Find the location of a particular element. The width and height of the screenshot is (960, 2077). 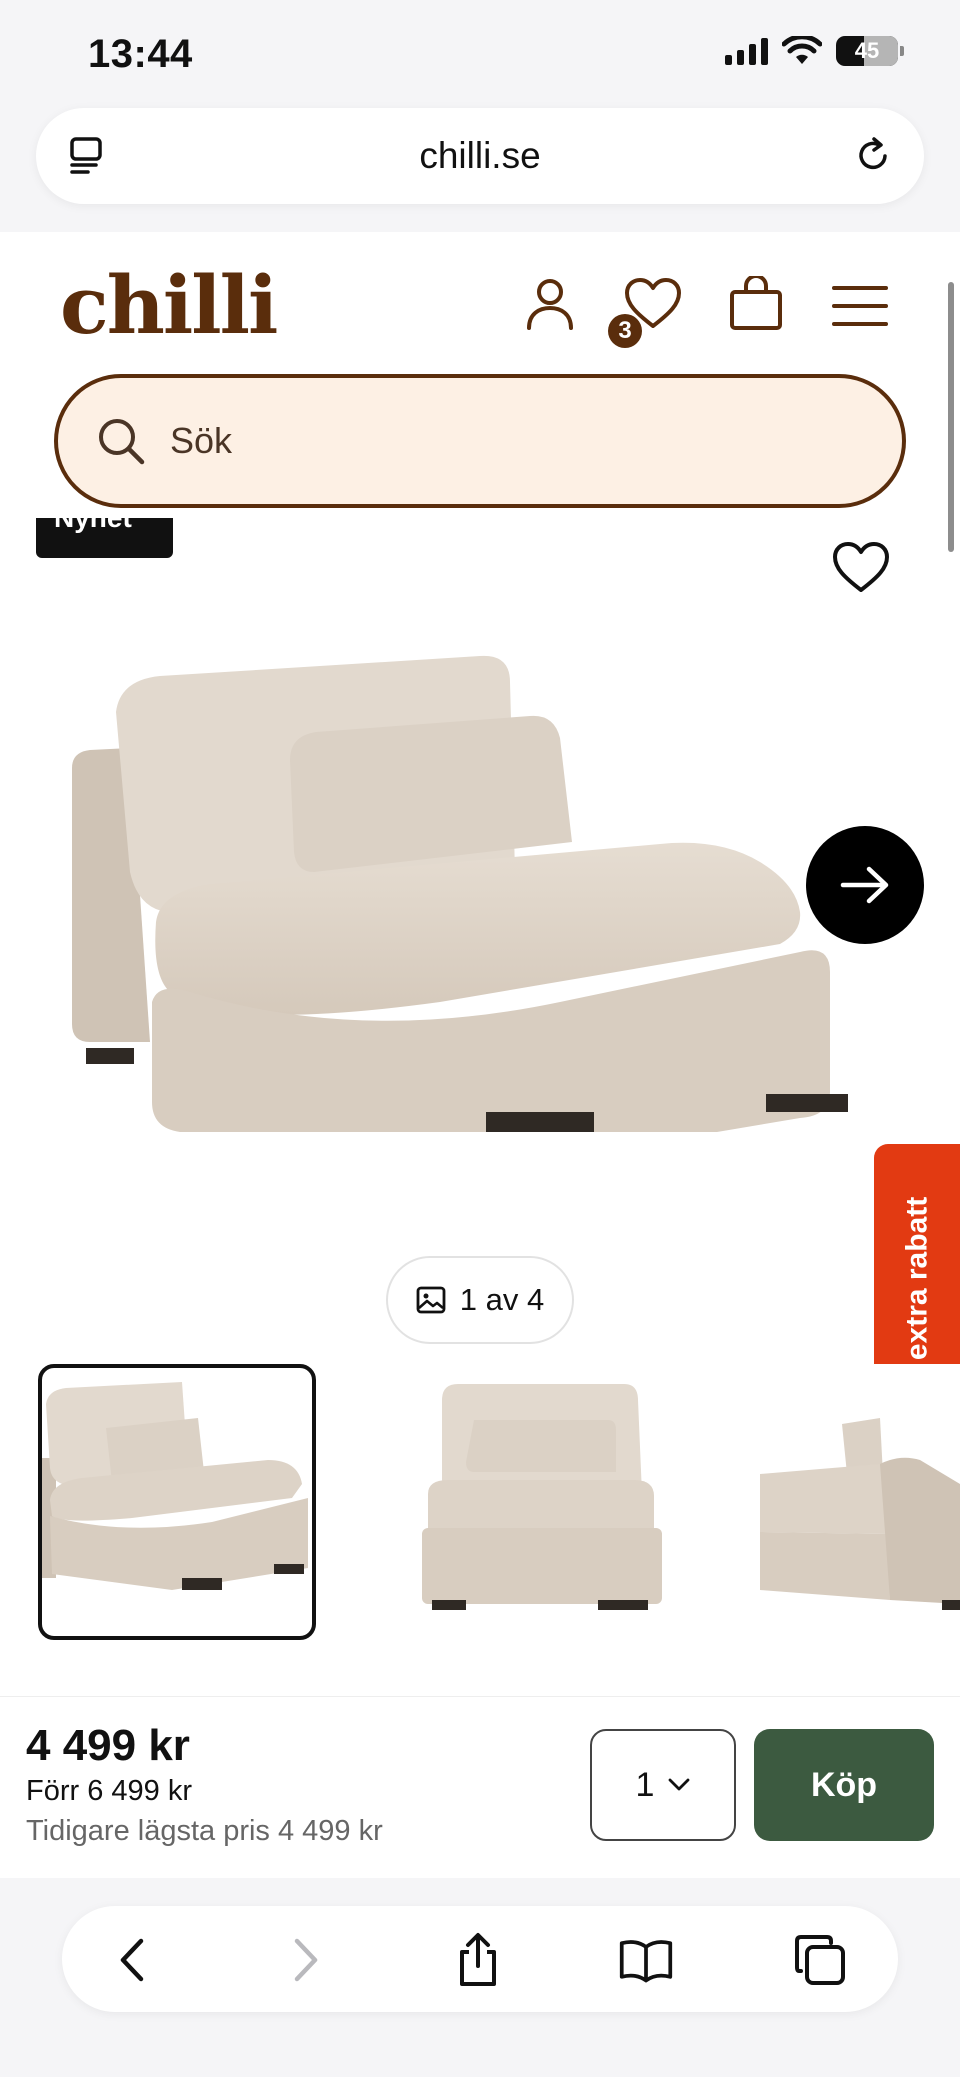

site-header: chilli 3 is located at coordinates (480, 302).